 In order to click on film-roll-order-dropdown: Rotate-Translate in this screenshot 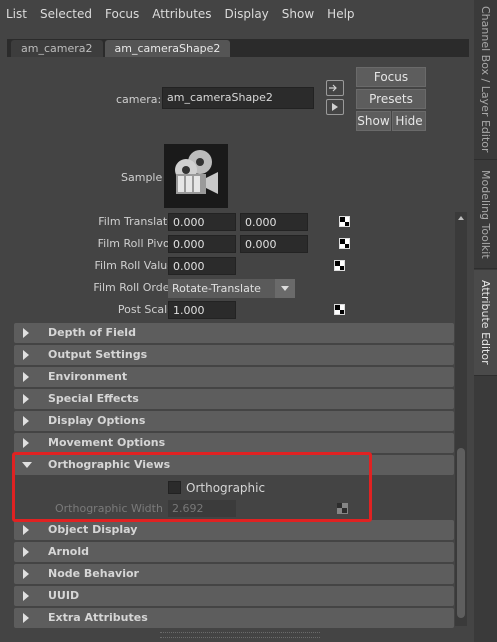, I will do `click(231, 288)`.